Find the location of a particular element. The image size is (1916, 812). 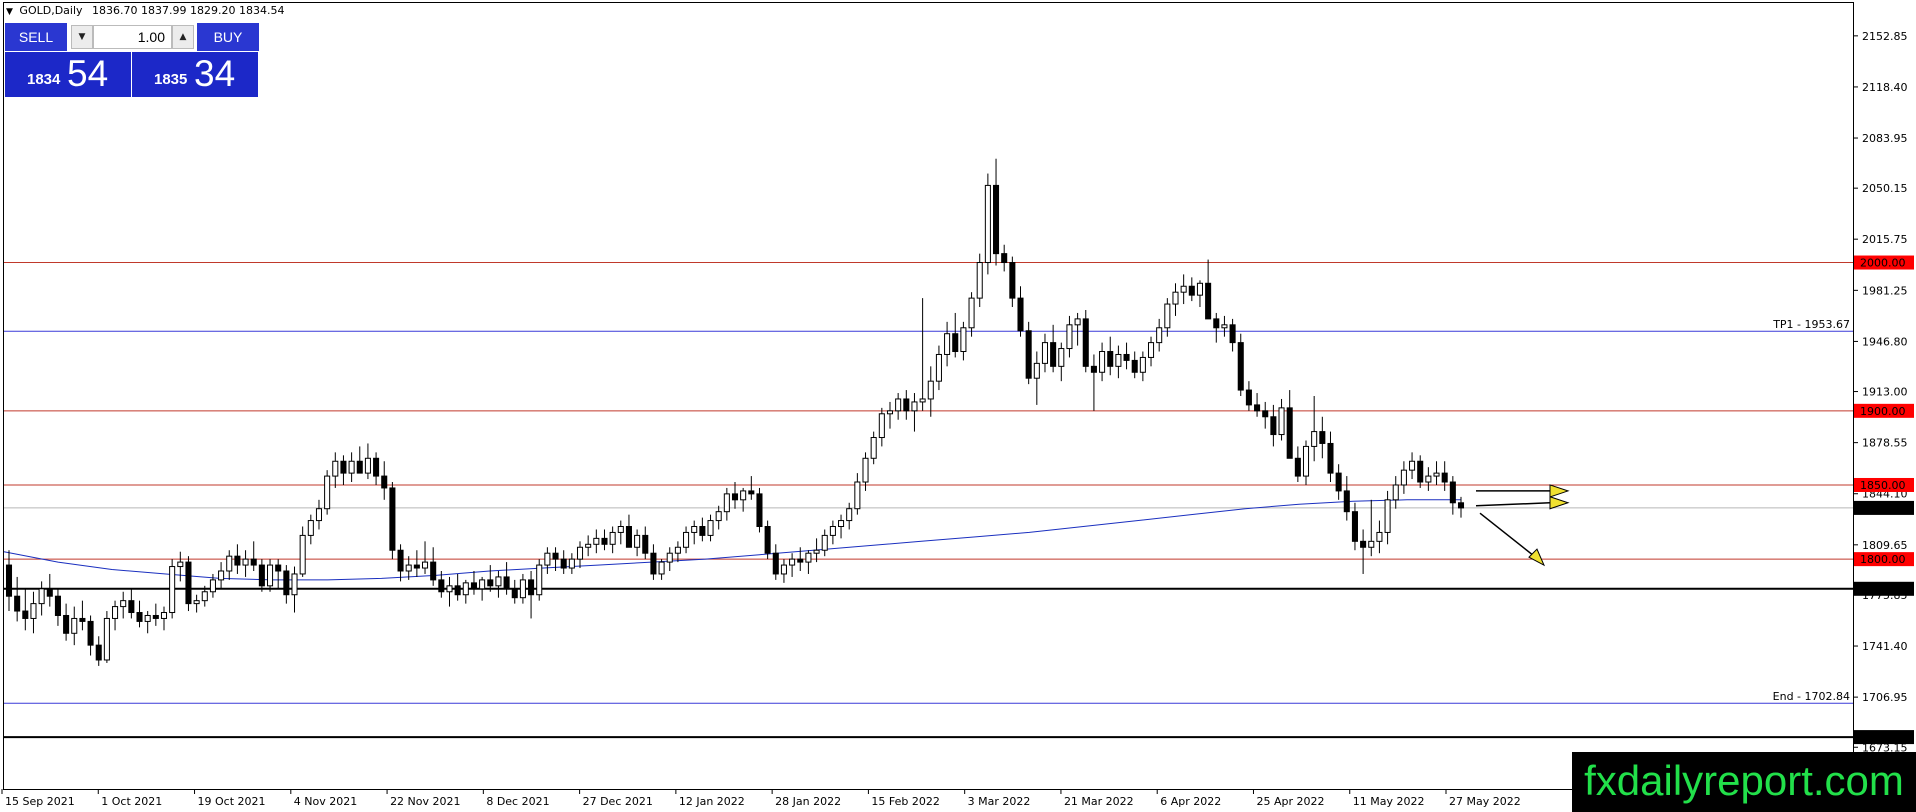

x-tick-label: 6 Apr 2022 is located at coordinates (1190, 801).